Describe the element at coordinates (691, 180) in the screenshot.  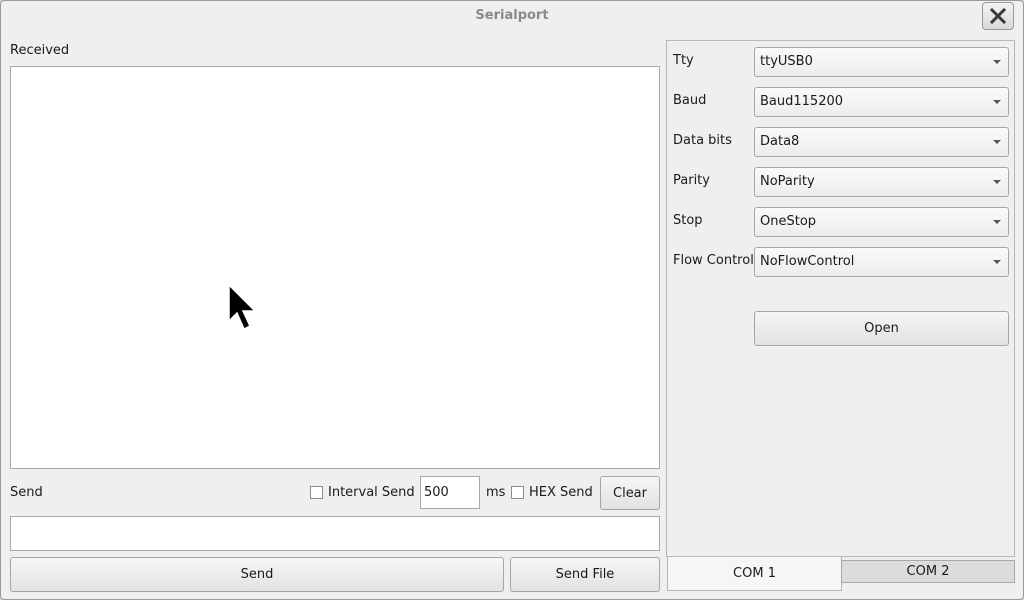
I see `parity-label: Parity` at that location.